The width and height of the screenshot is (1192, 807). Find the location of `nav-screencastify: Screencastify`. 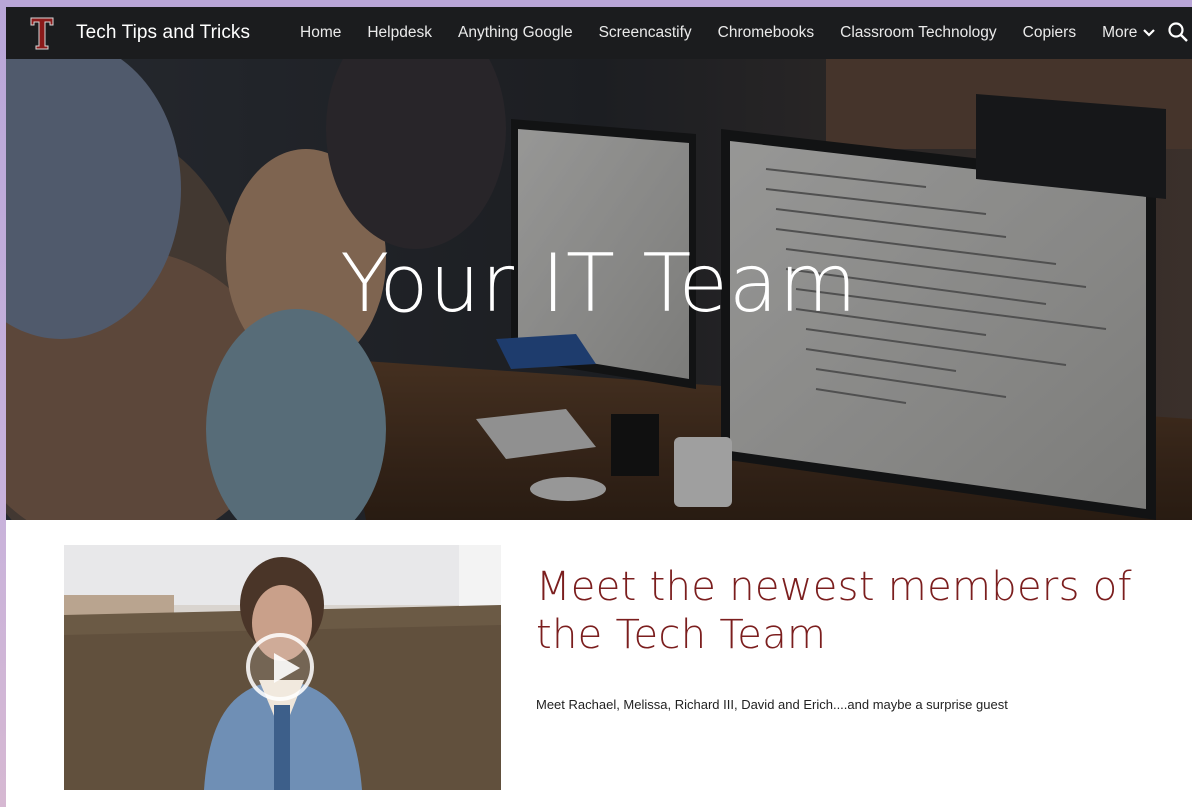

nav-screencastify: Screencastify is located at coordinates (645, 33).